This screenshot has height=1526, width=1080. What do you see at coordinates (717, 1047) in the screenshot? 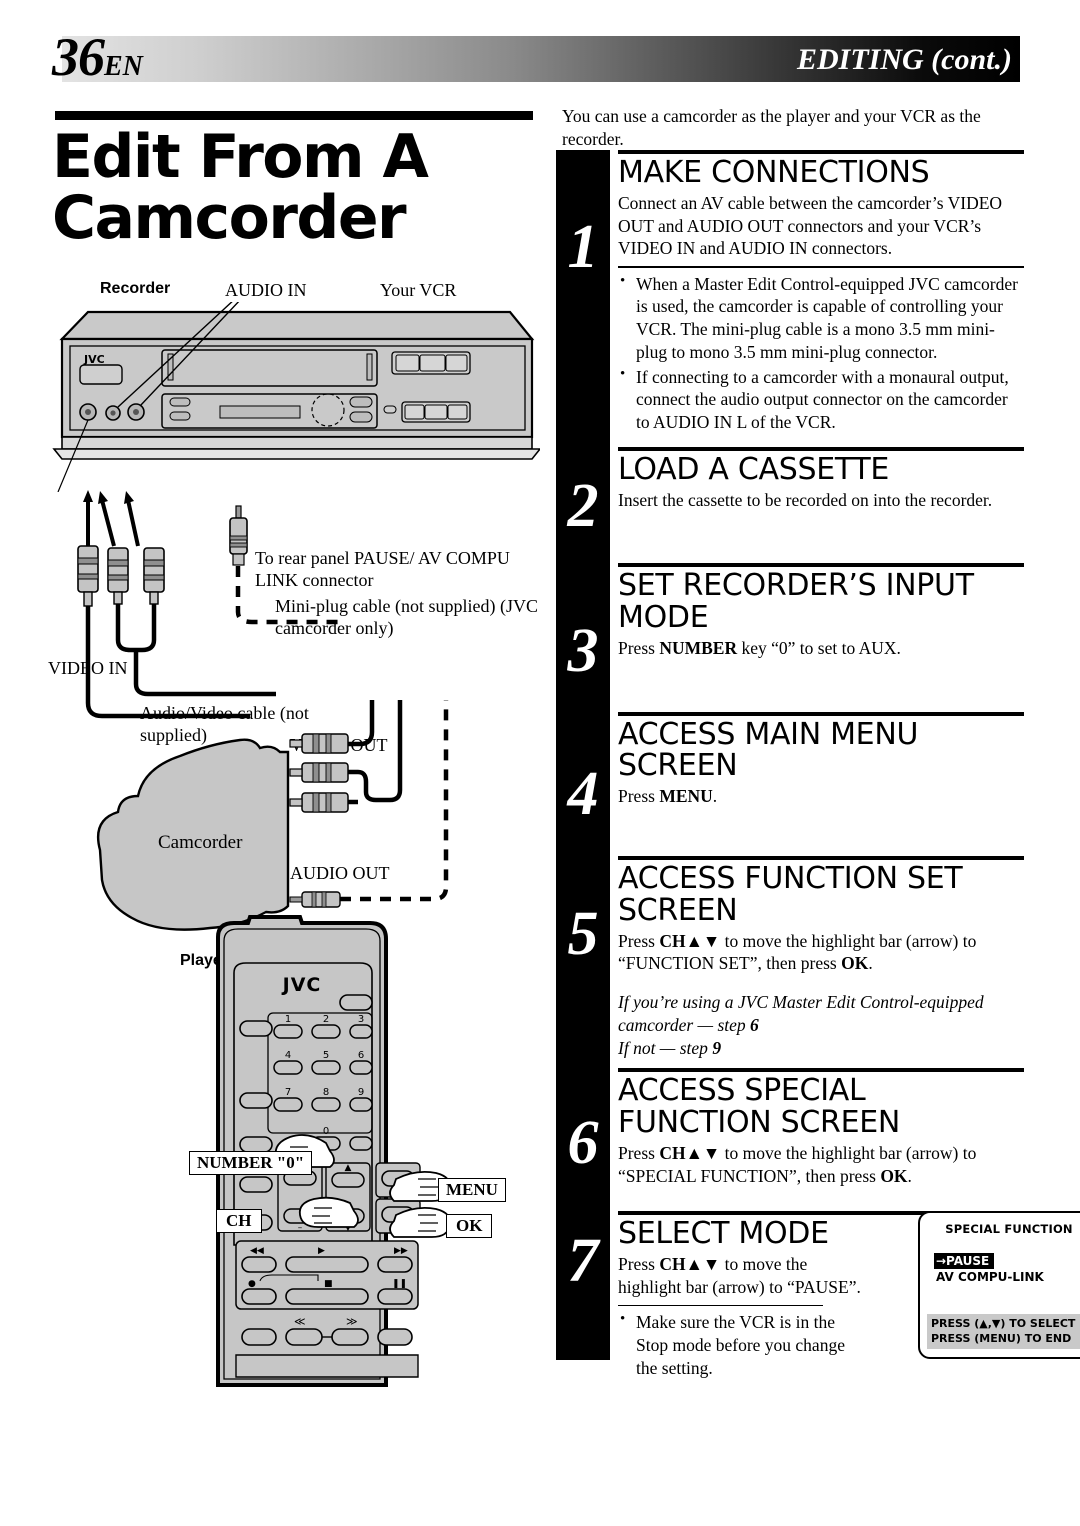
I see `step-5-note-step-b: 9` at bounding box center [717, 1047].